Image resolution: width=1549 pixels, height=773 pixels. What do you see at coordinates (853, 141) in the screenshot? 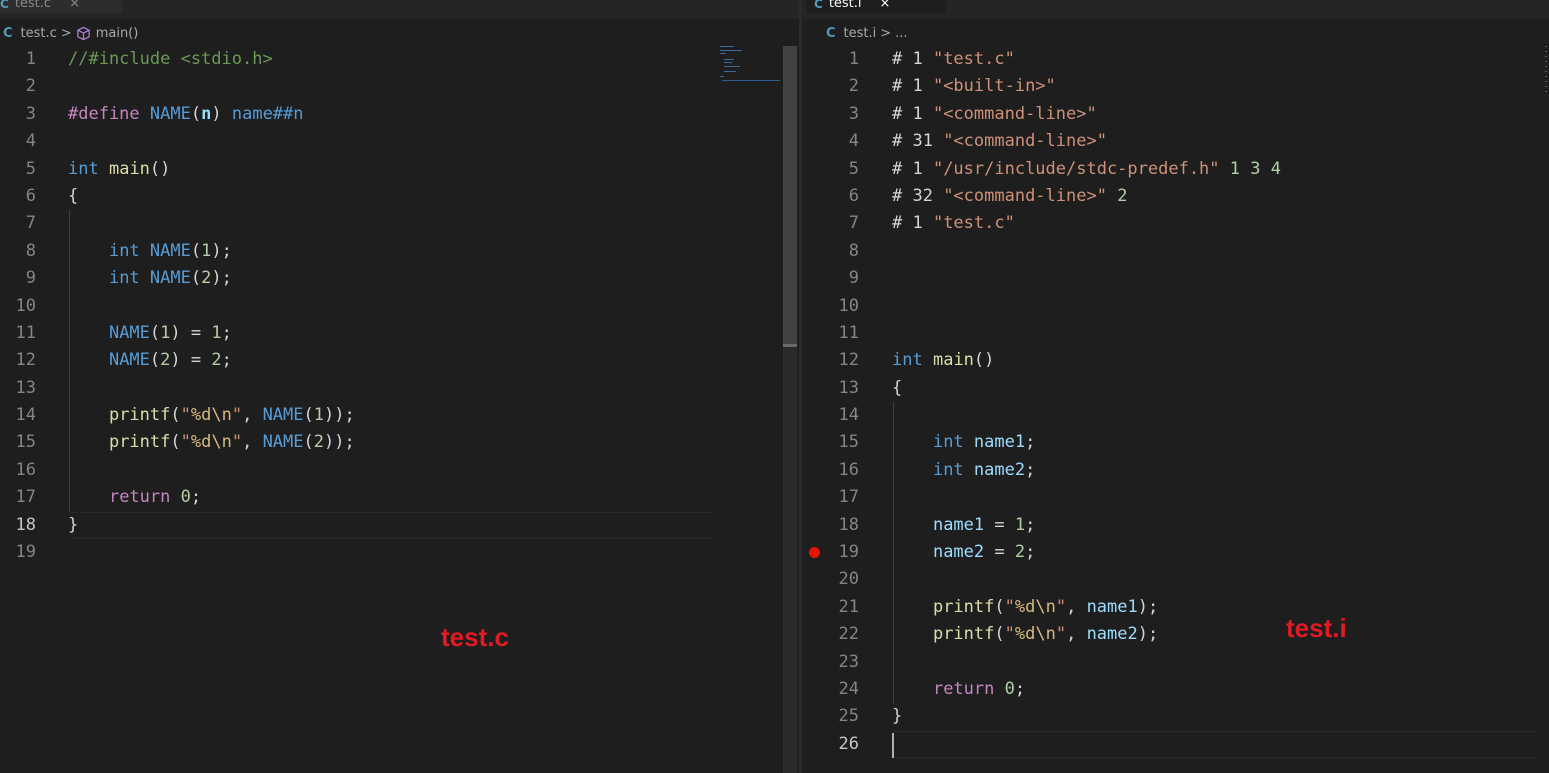
I see `line-number: 4` at bounding box center [853, 141].